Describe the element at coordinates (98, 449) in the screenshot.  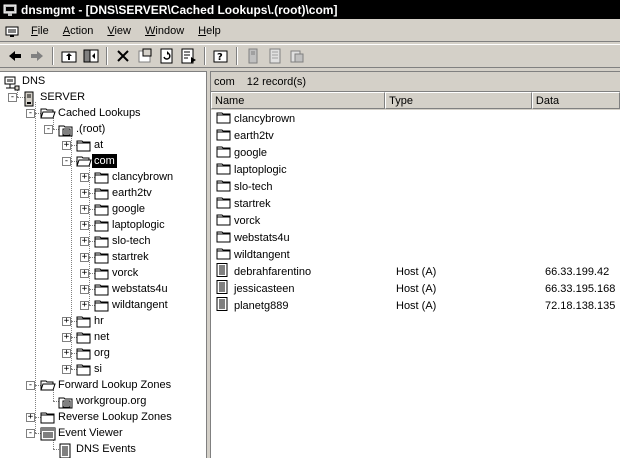
I see `tree-item-dns-events: DNS Events` at that location.